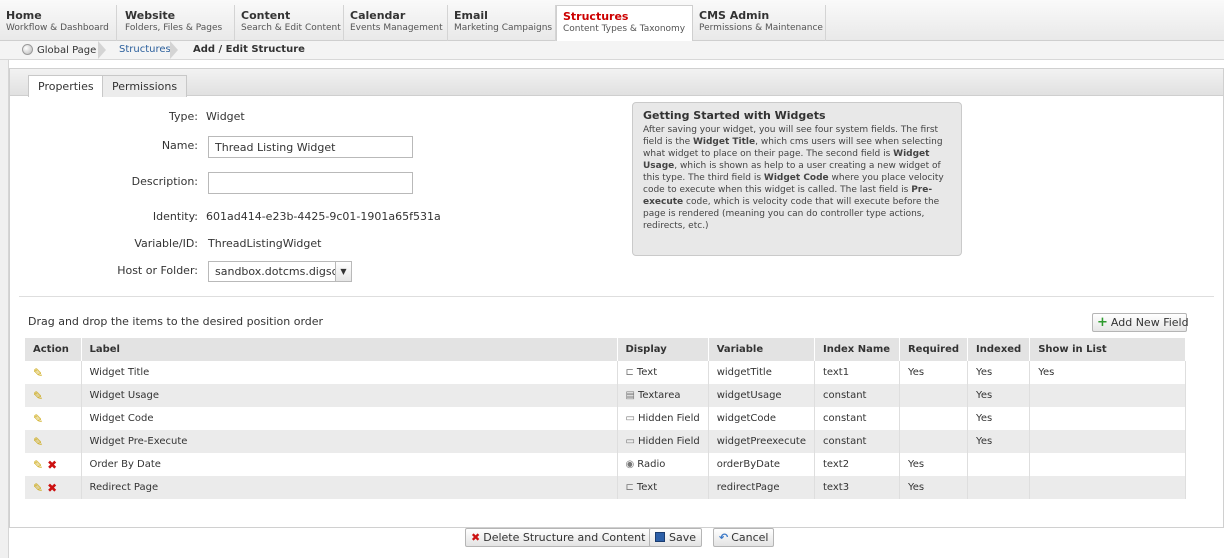 The height and width of the screenshot is (558, 1224). I want to click on textarea-icon: ▤, so click(630, 395).